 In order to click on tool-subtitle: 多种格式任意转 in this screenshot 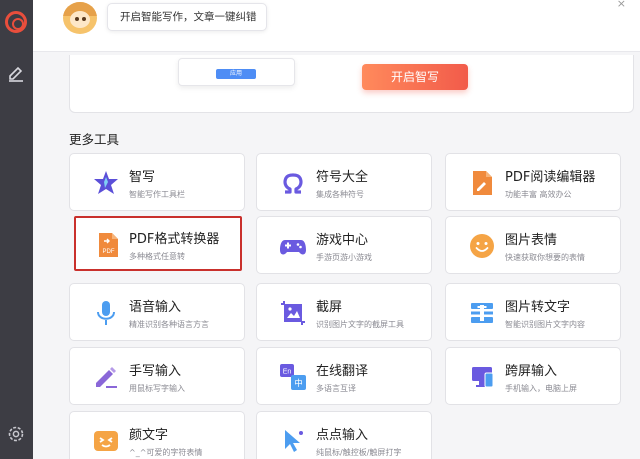, I will do `click(157, 256)`.